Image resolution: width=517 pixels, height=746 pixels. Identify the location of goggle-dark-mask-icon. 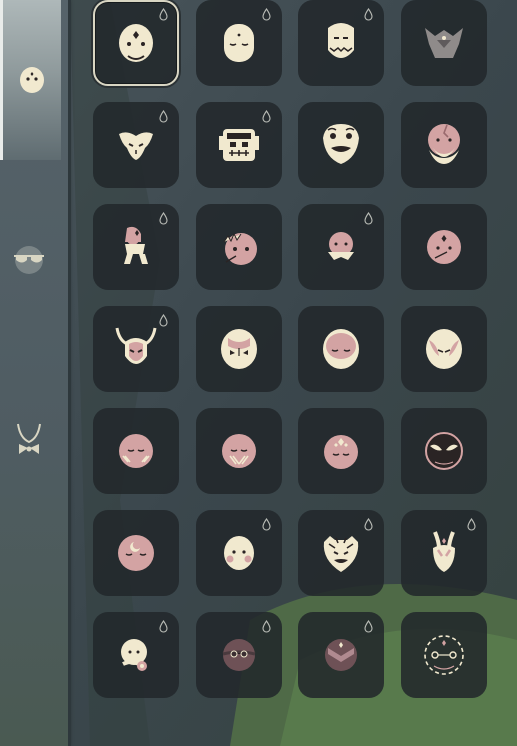
(239, 655).